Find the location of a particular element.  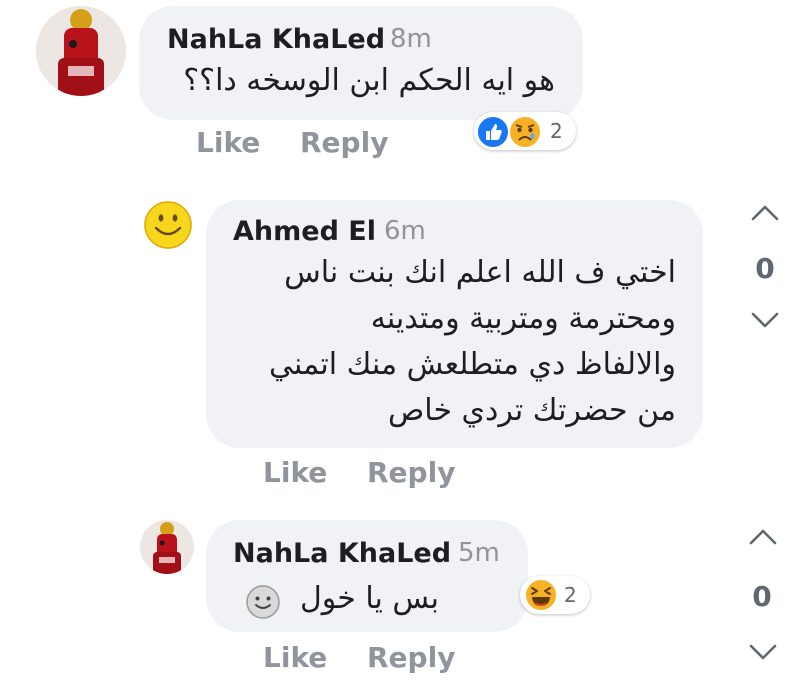

comment-text-line: من حضرتك تردي خاص is located at coordinates (532, 410).